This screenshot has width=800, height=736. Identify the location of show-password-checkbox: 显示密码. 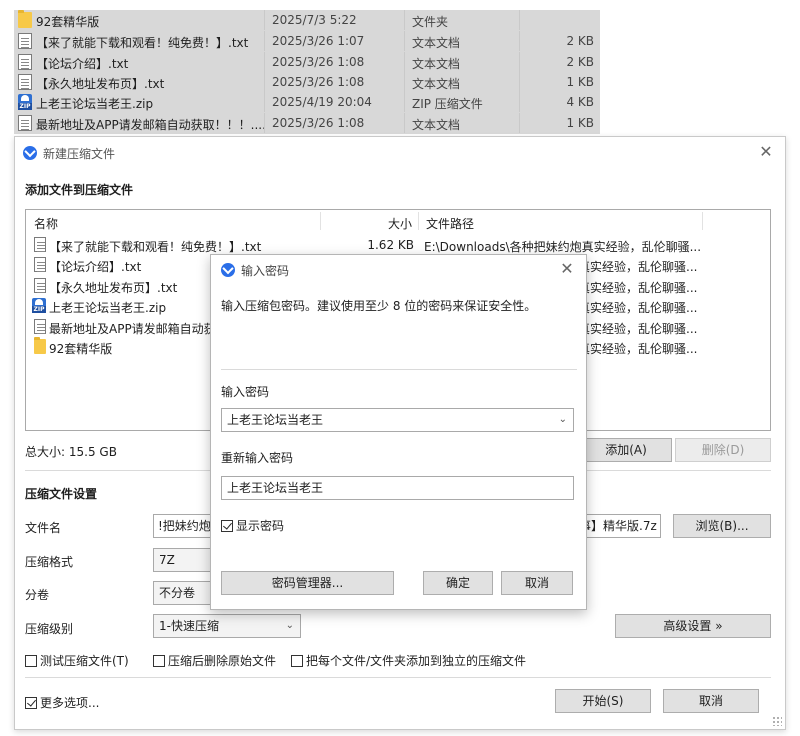
(252, 525).